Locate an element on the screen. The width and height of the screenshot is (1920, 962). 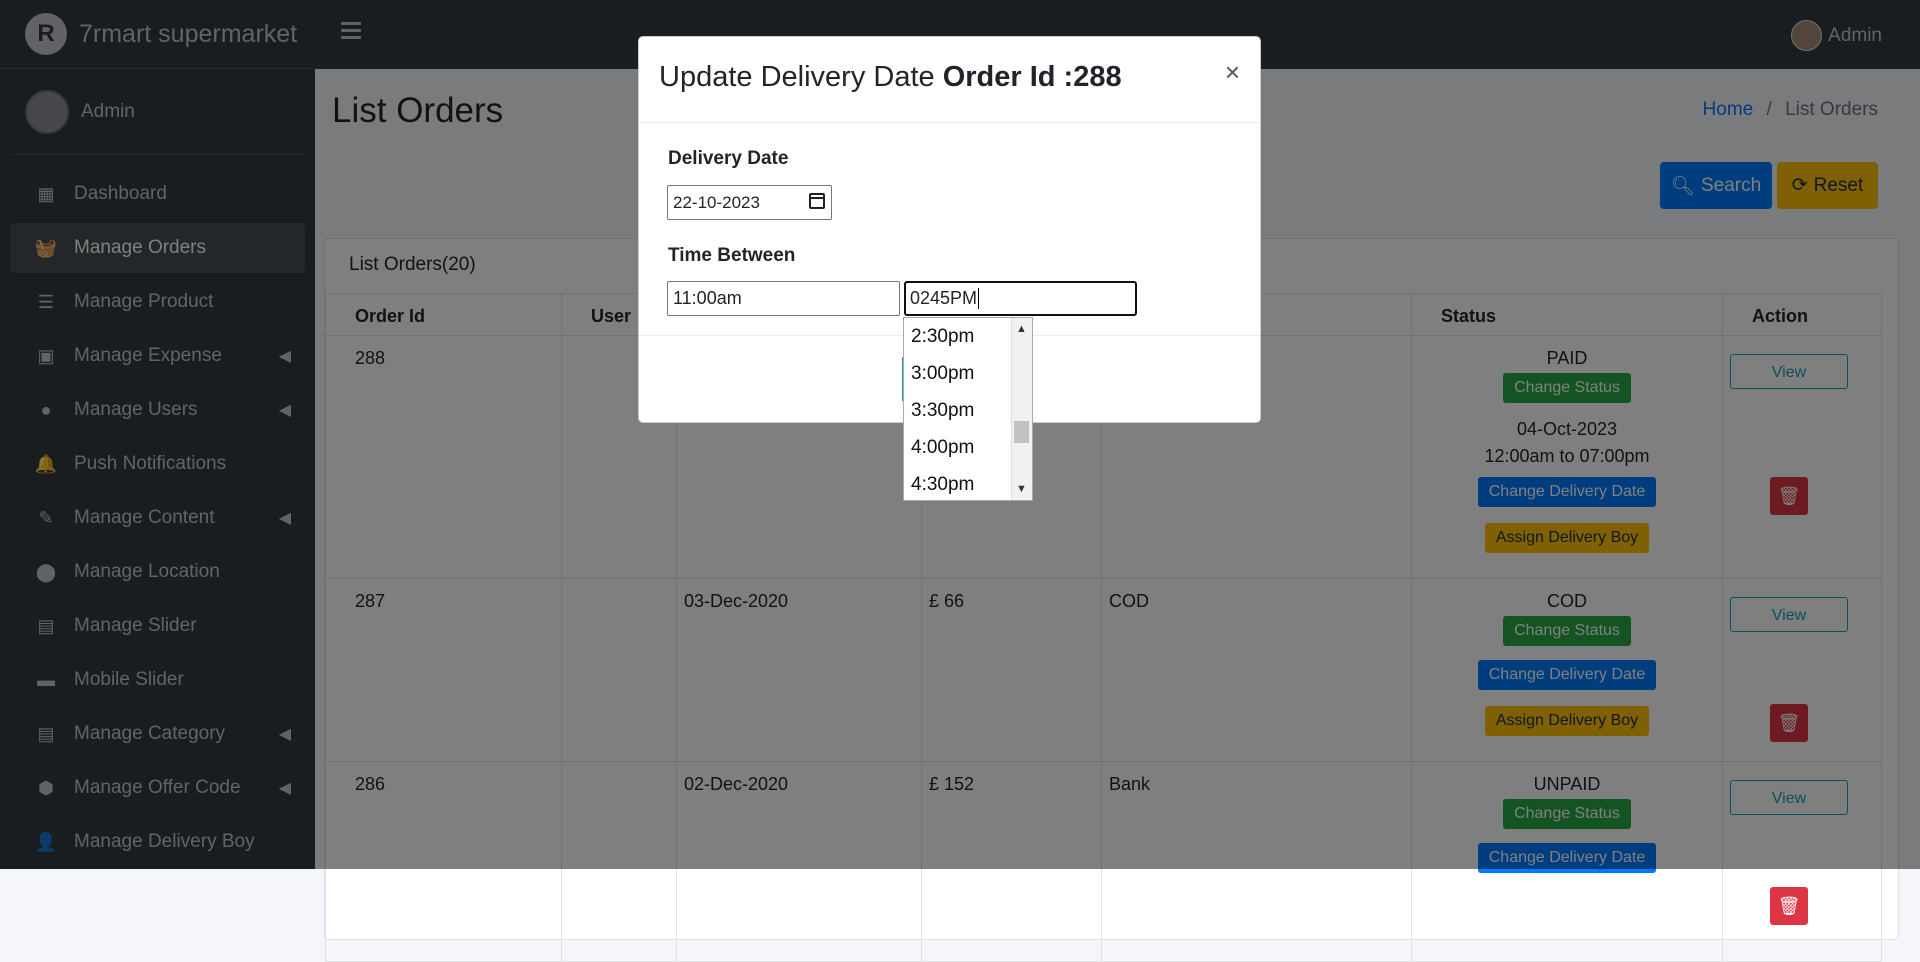
time-to-value: 0245PM is located at coordinates (944, 298).